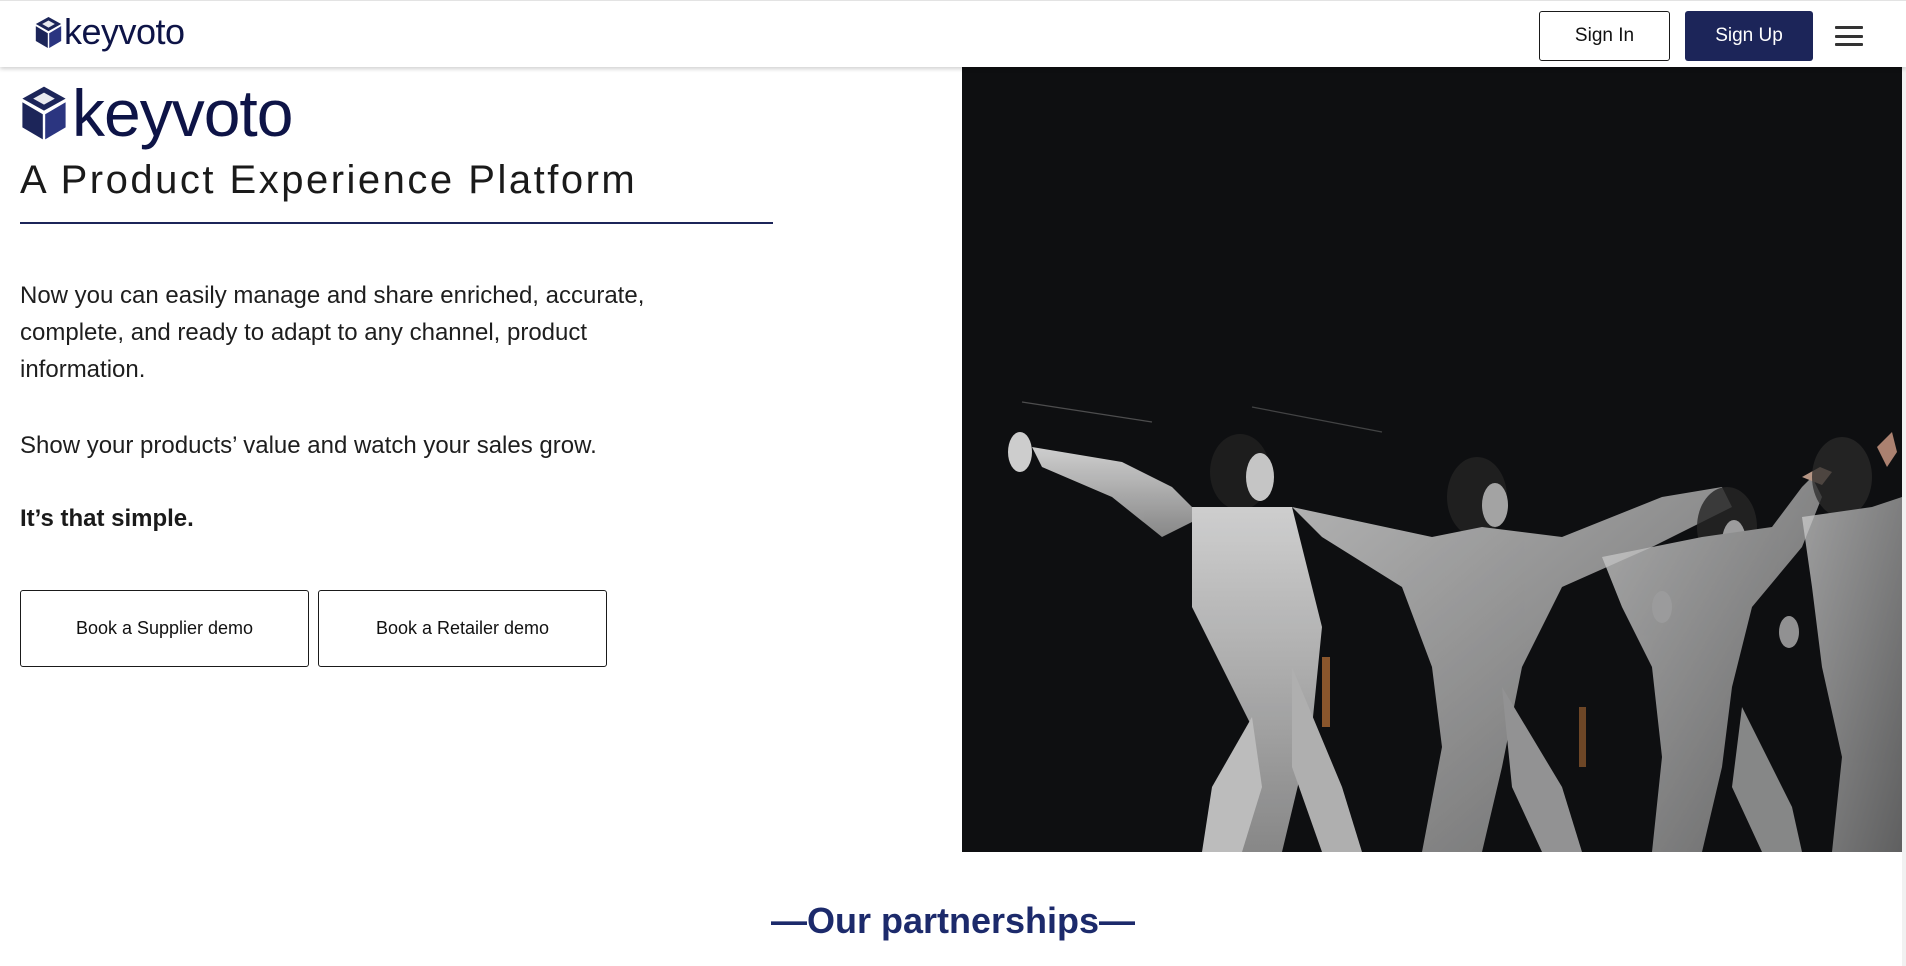  I want to click on hero-tagline: A Product Experience Platform, so click(329, 180).